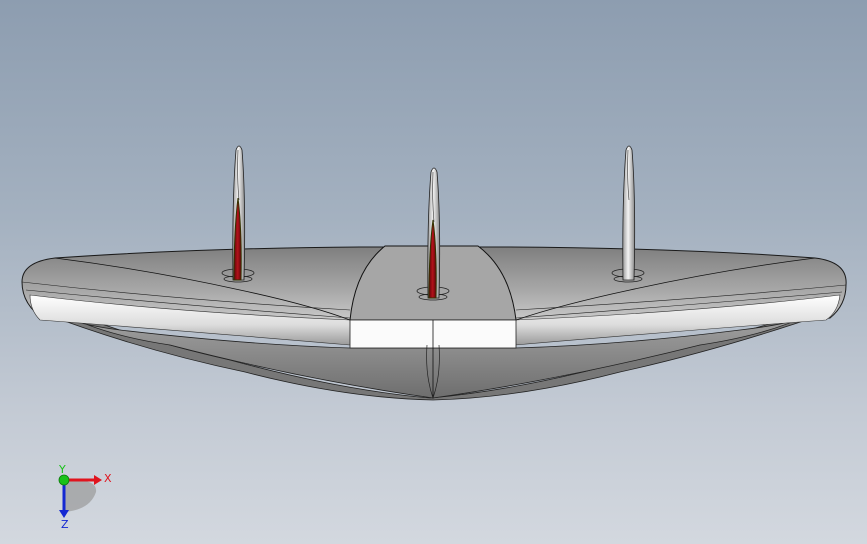 This screenshot has width=867, height=544. I want to click on triad-z-arrow, so click(64, 514).